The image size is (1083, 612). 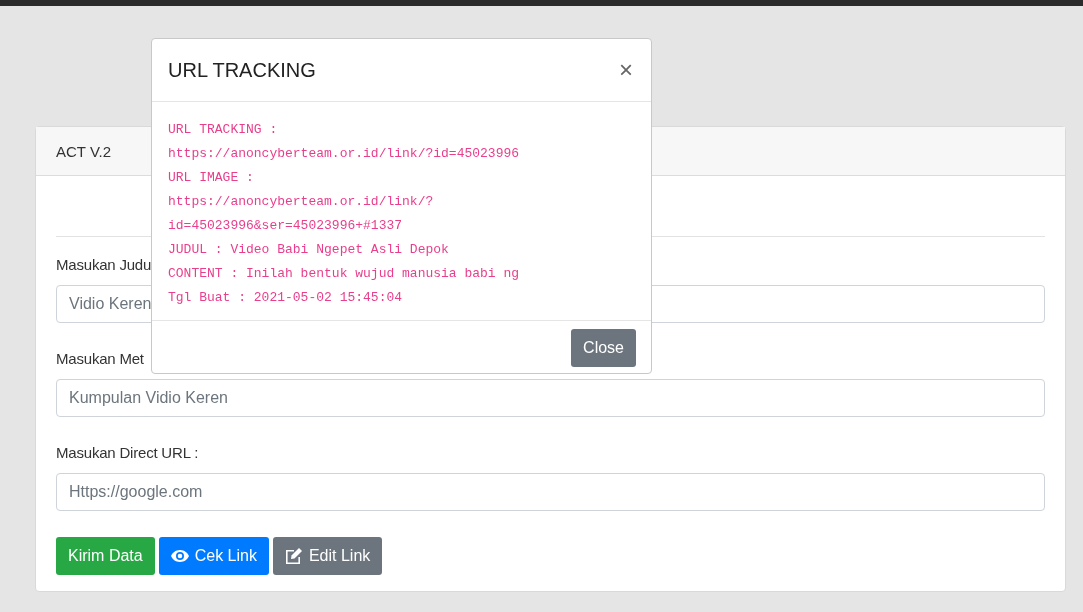 What do you see at coordinates (308, 249) in the screenshot?
I see `code-line: JUDUL : Video Babi Ngepet Asli Depok` at bounding box center [308, 249].